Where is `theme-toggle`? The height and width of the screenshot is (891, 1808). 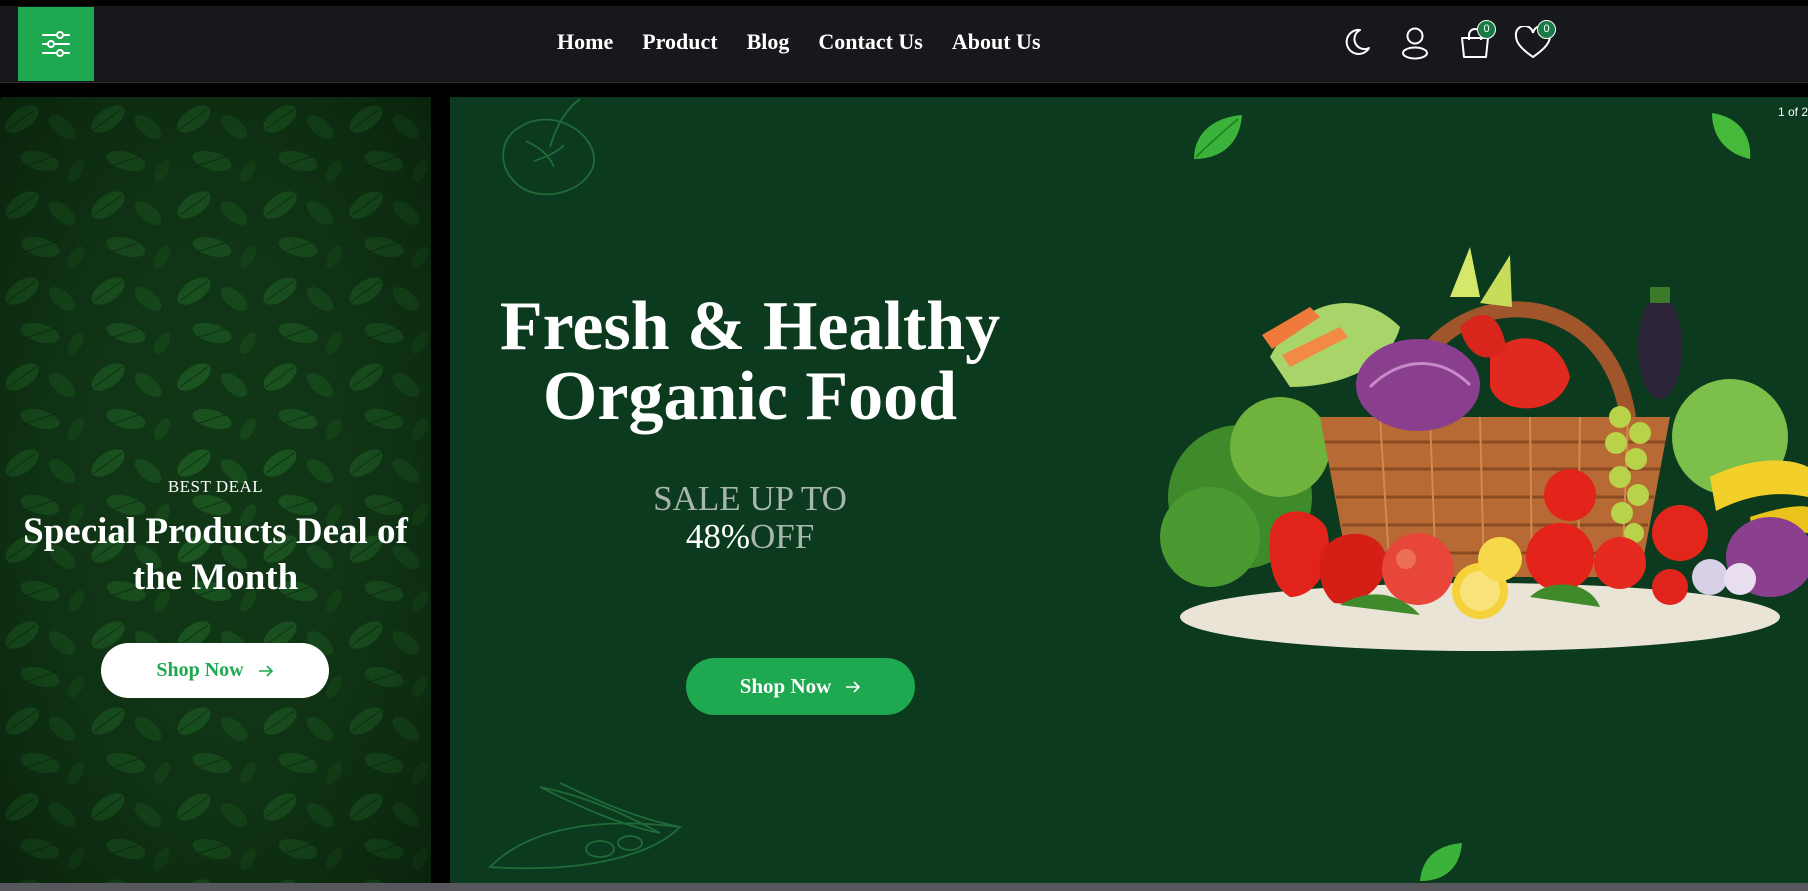 theme-toggle is located at coordinates (1357, 44).